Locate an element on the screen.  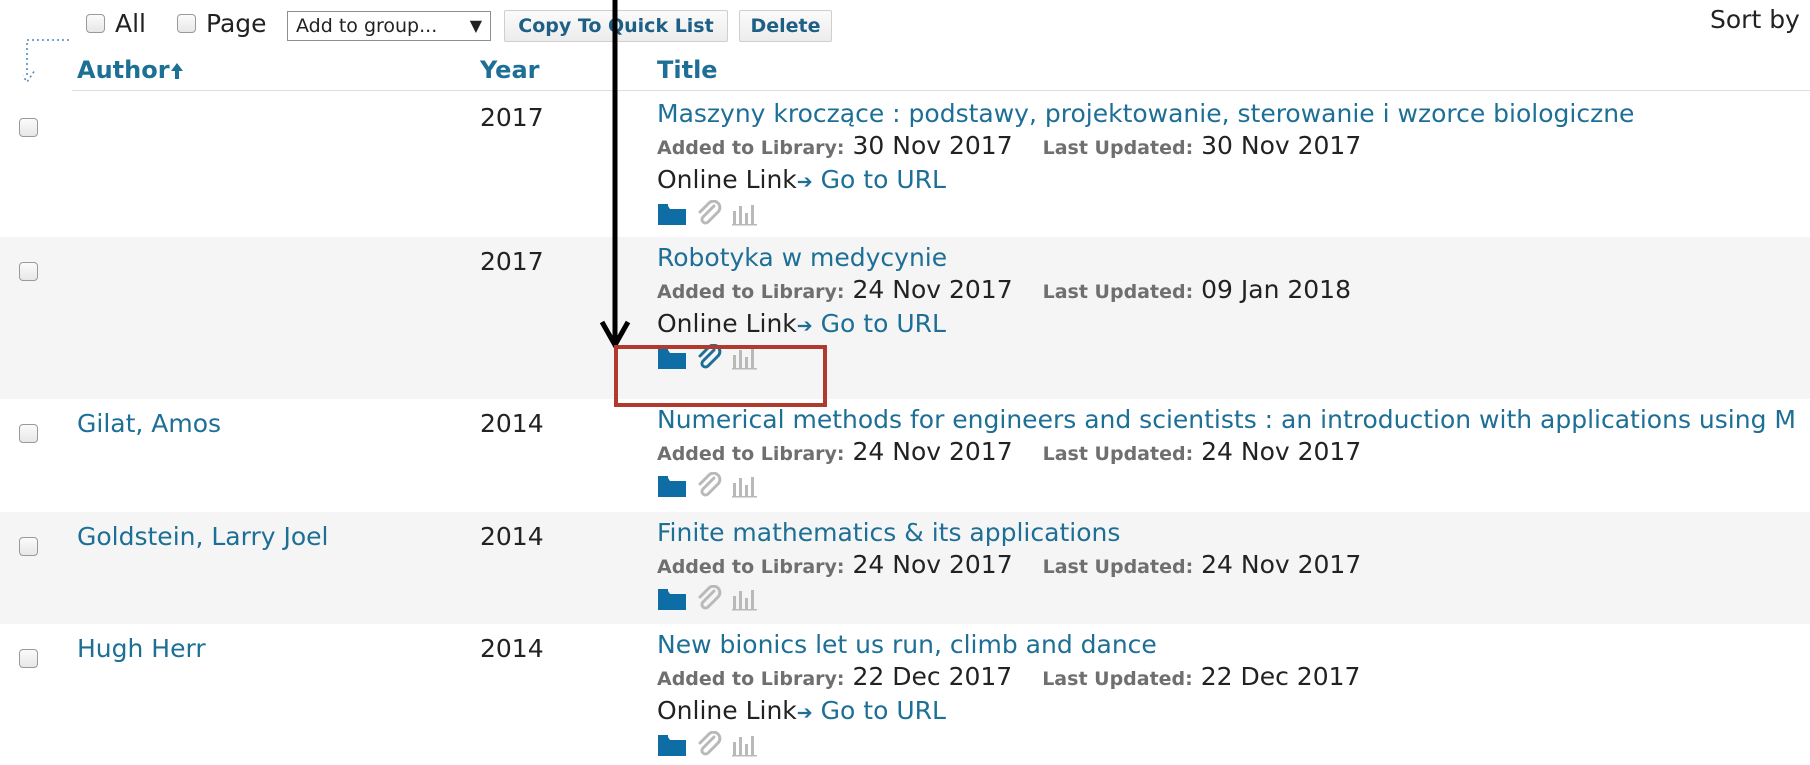
added-date: 30 Nov 2017 is located at coordinates (932, 145).